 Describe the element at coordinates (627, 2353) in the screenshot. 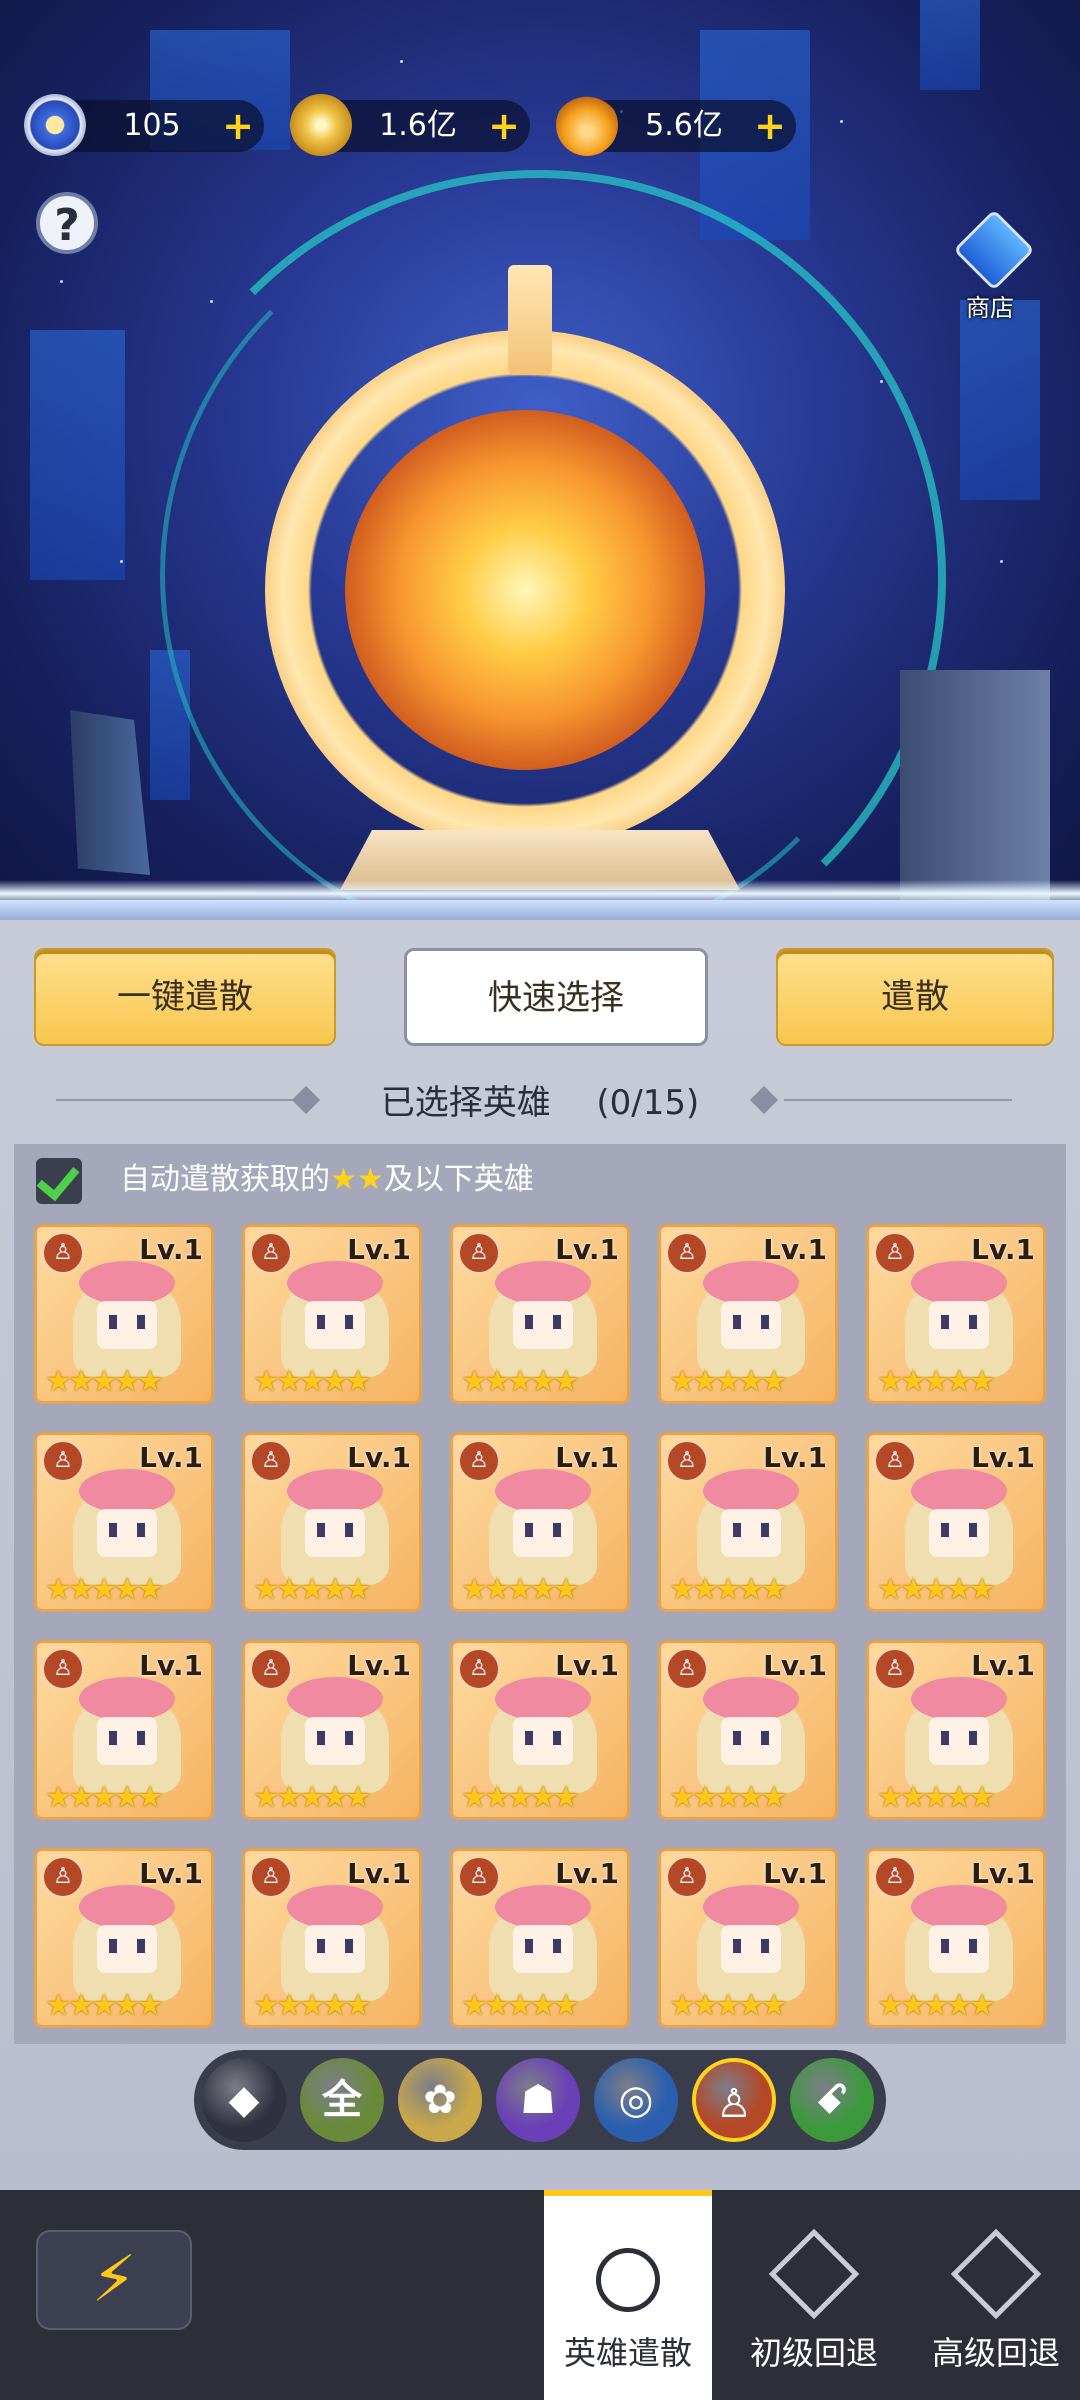

I see `tab-label: 英雄遣散` at that location.